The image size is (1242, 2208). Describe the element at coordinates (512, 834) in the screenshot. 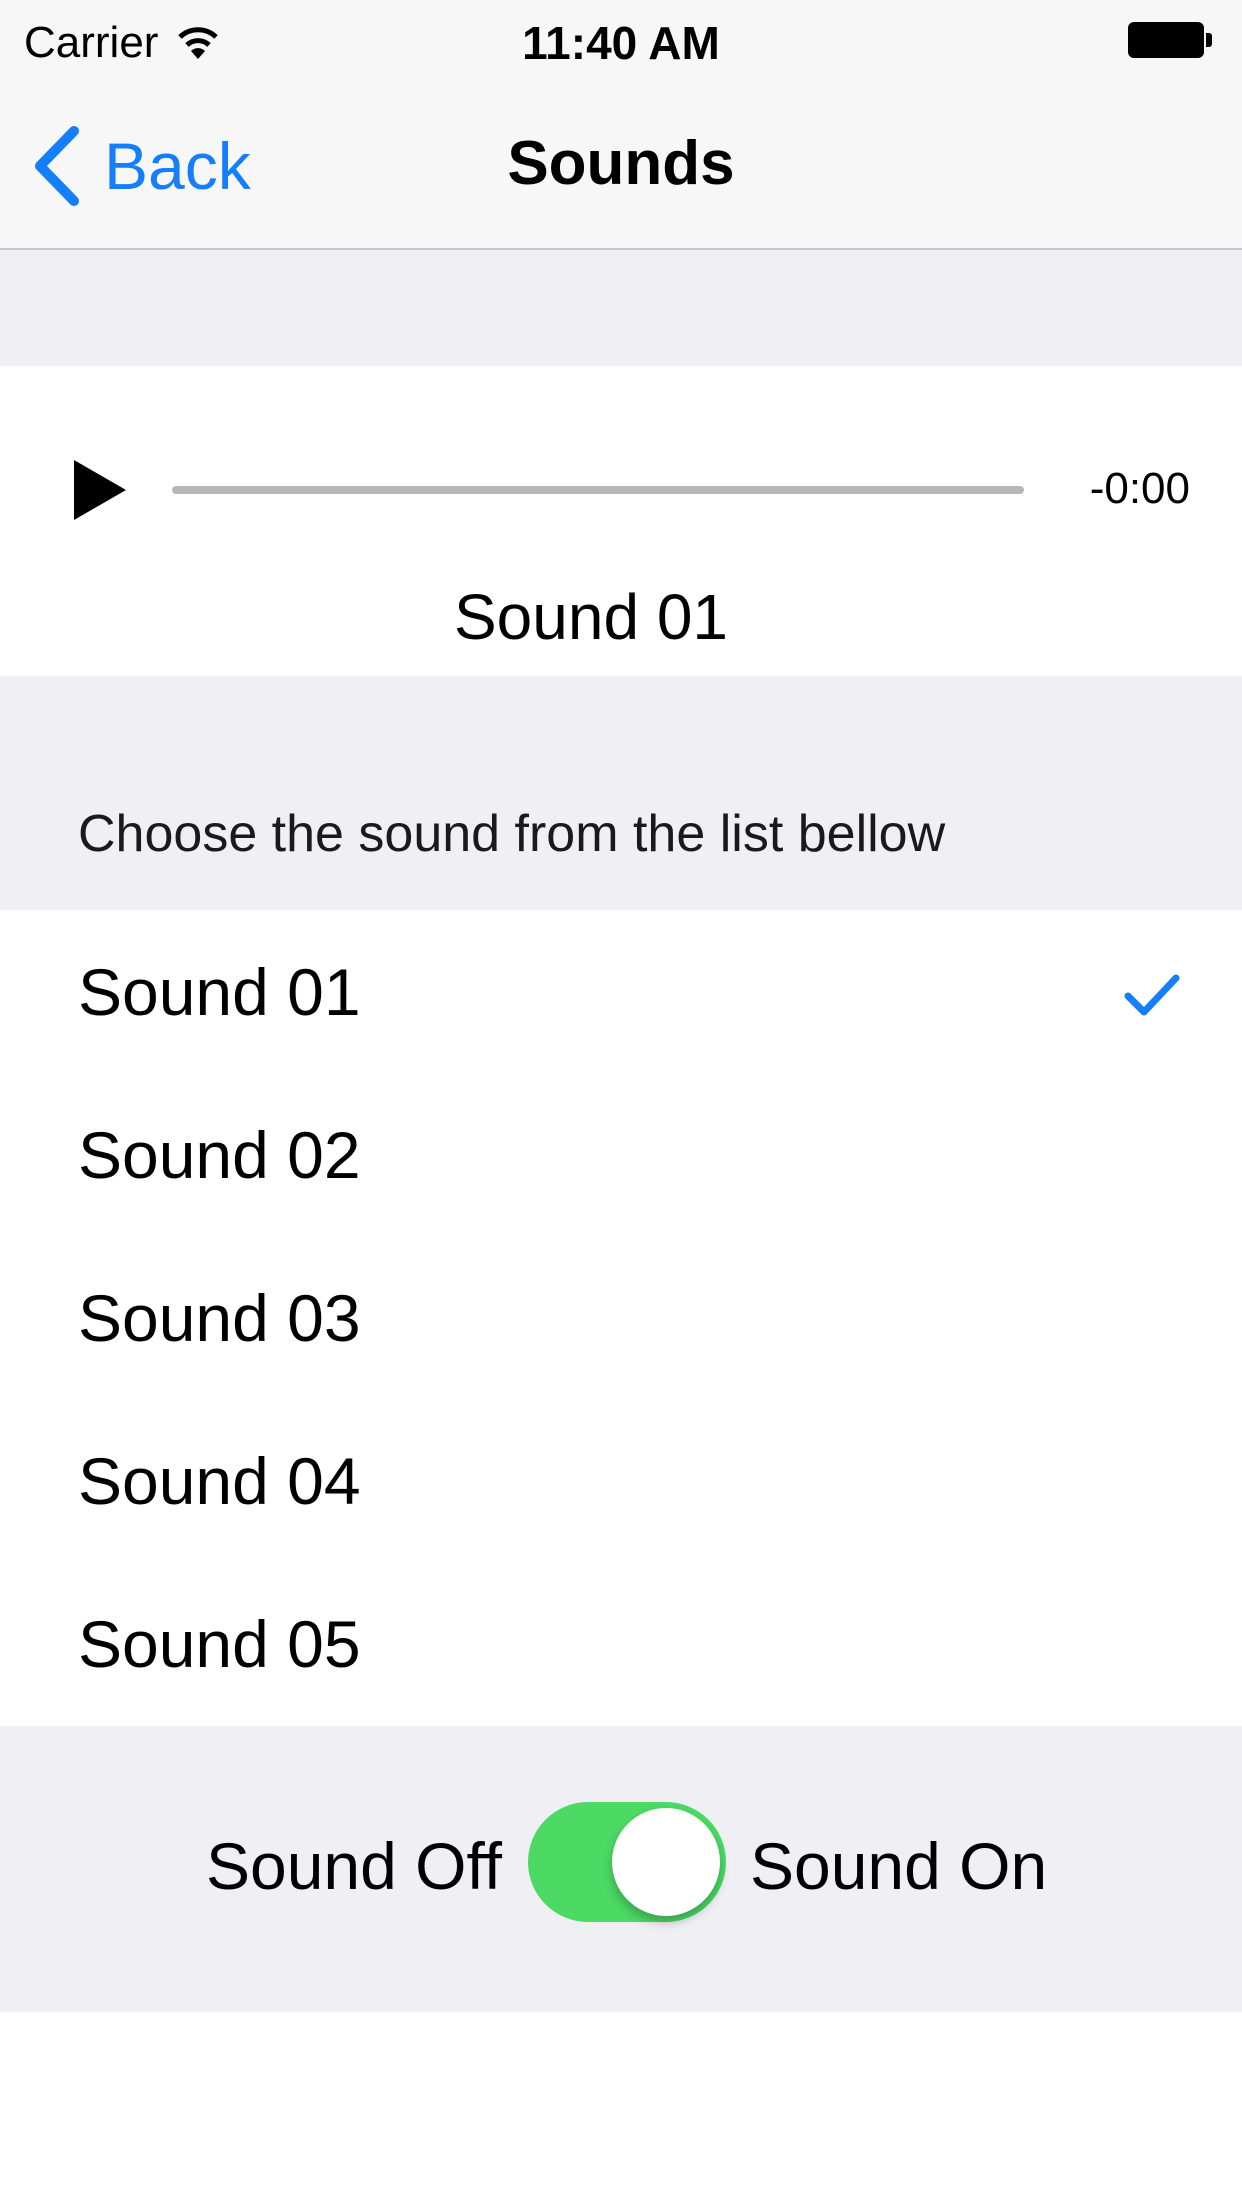

I see `section-header-text: Choose the sound from the list bellow` at that location.